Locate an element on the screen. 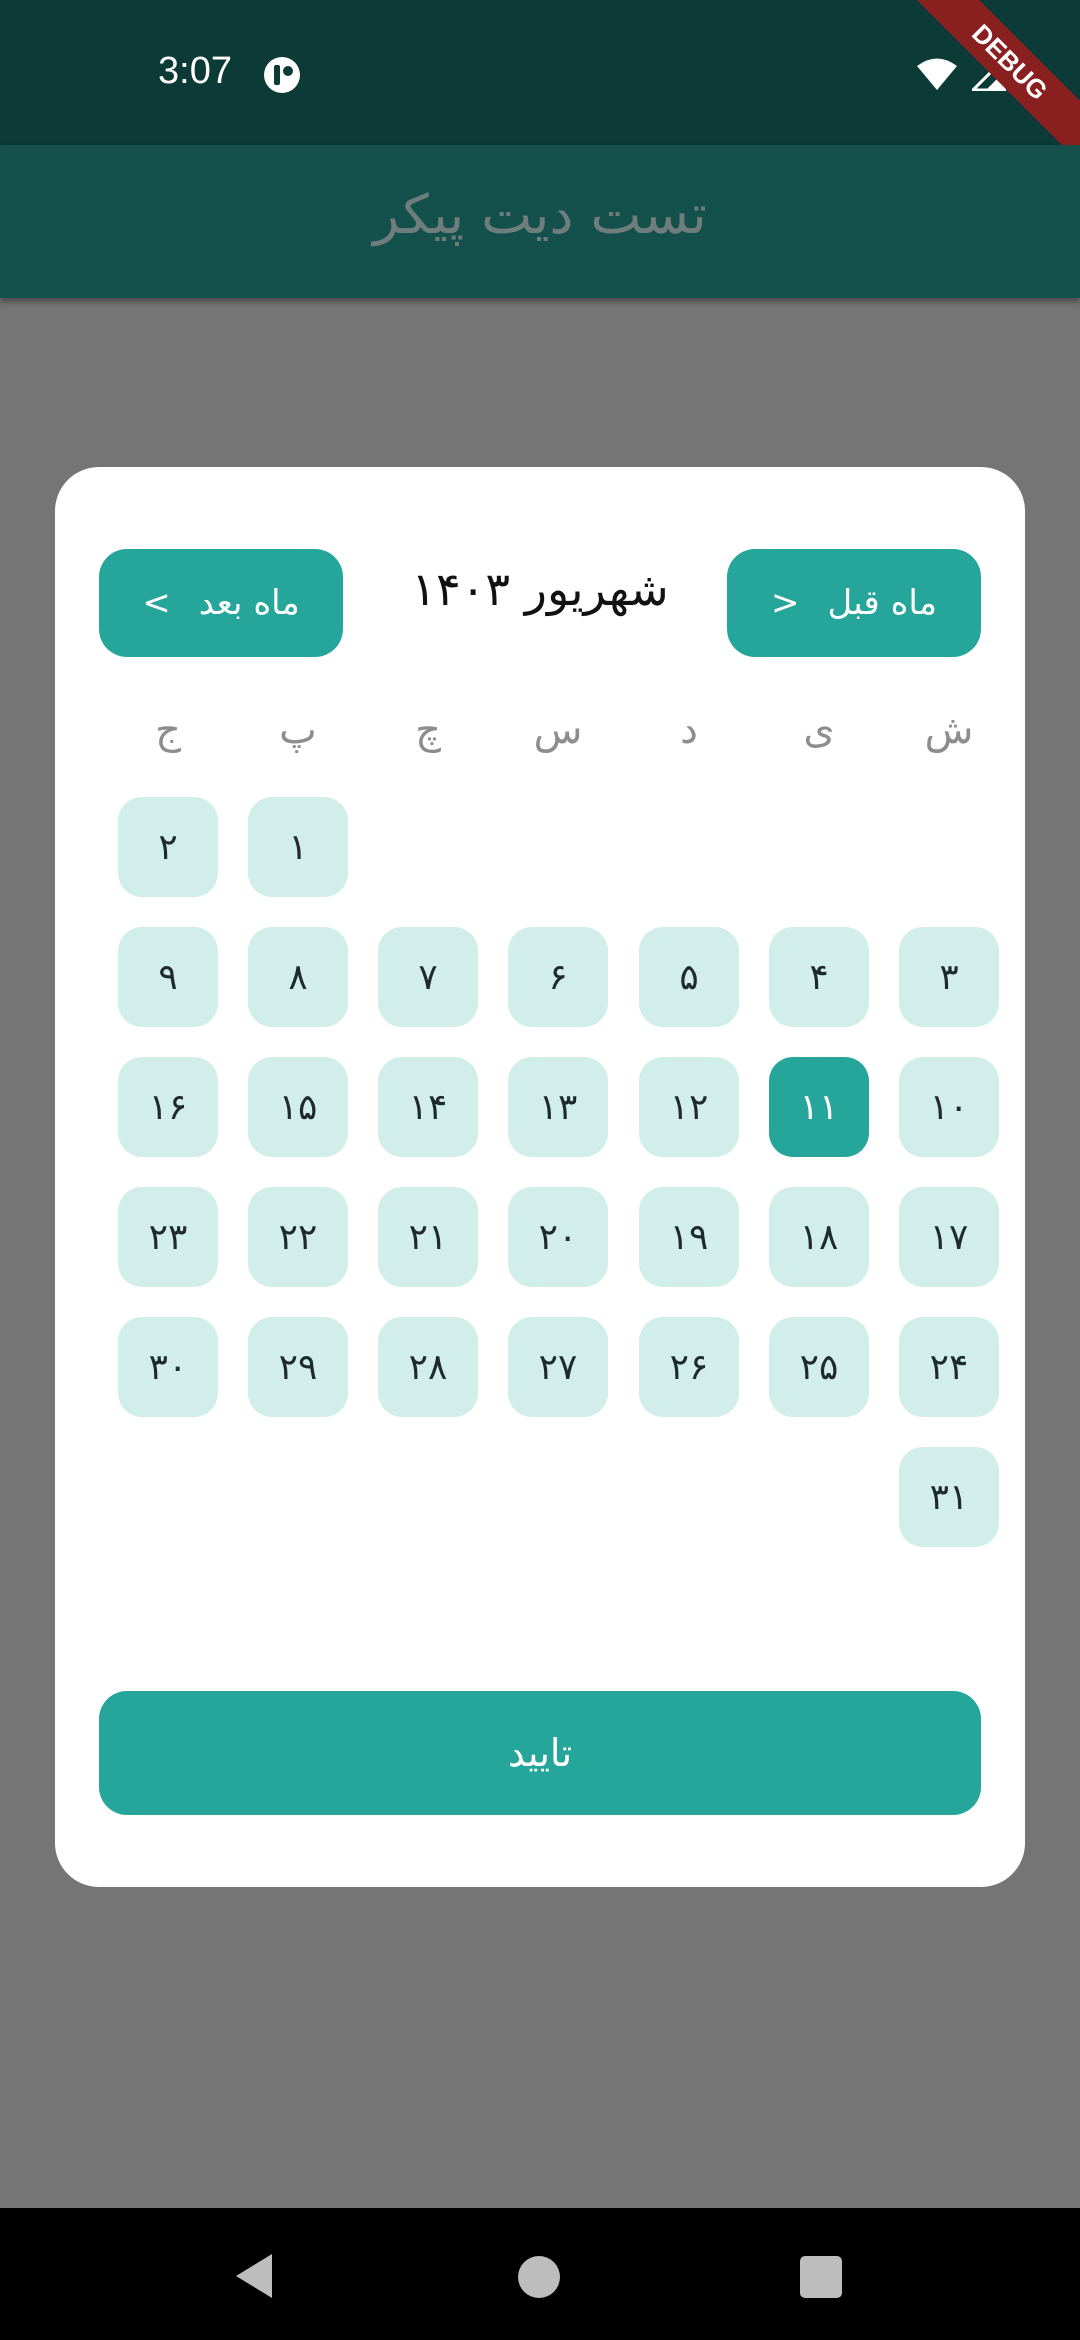  day-cell: ۲۸ is located at coordinates (428, 1367).